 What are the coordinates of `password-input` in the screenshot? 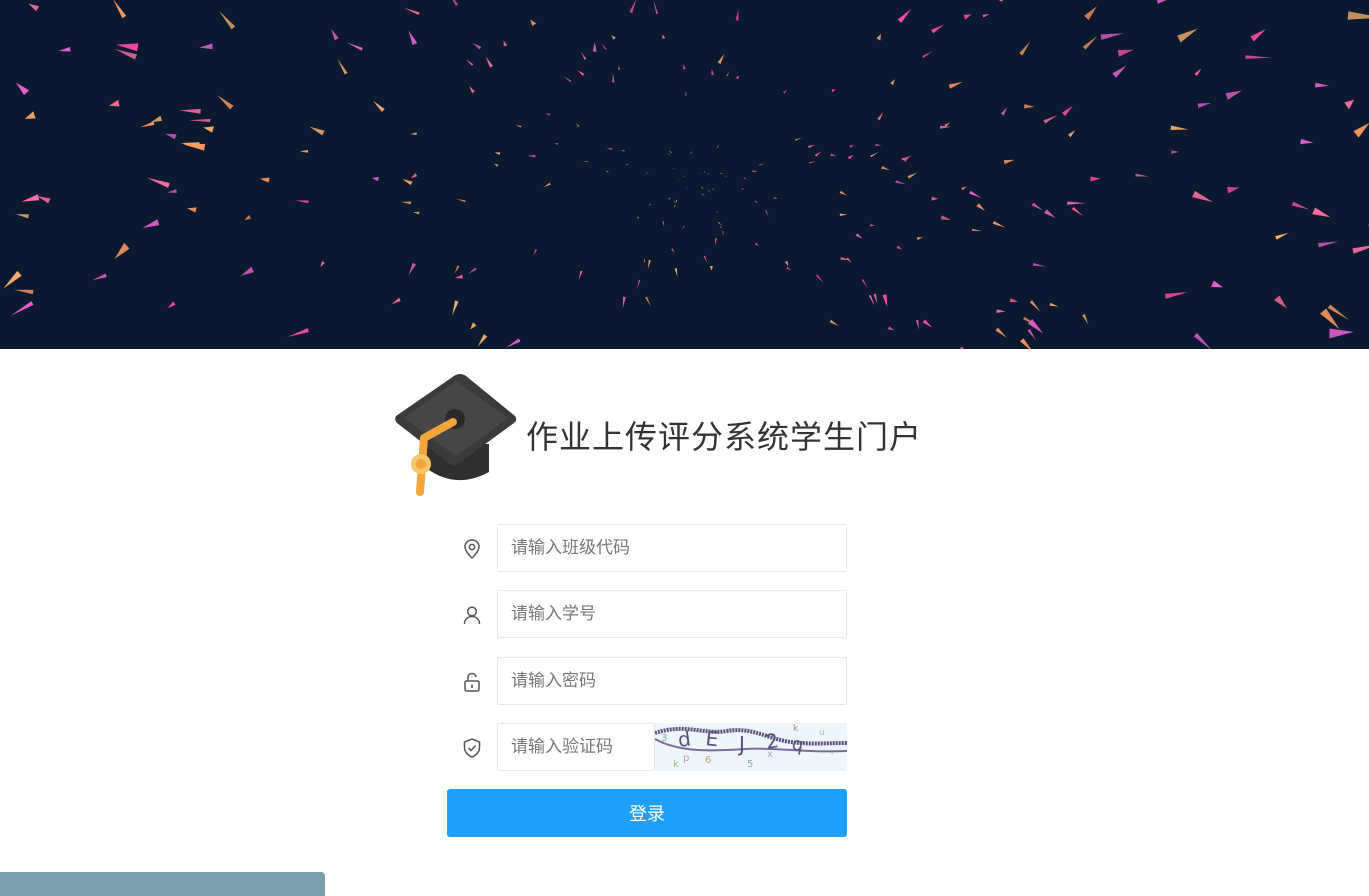 It's located at (672, 681).